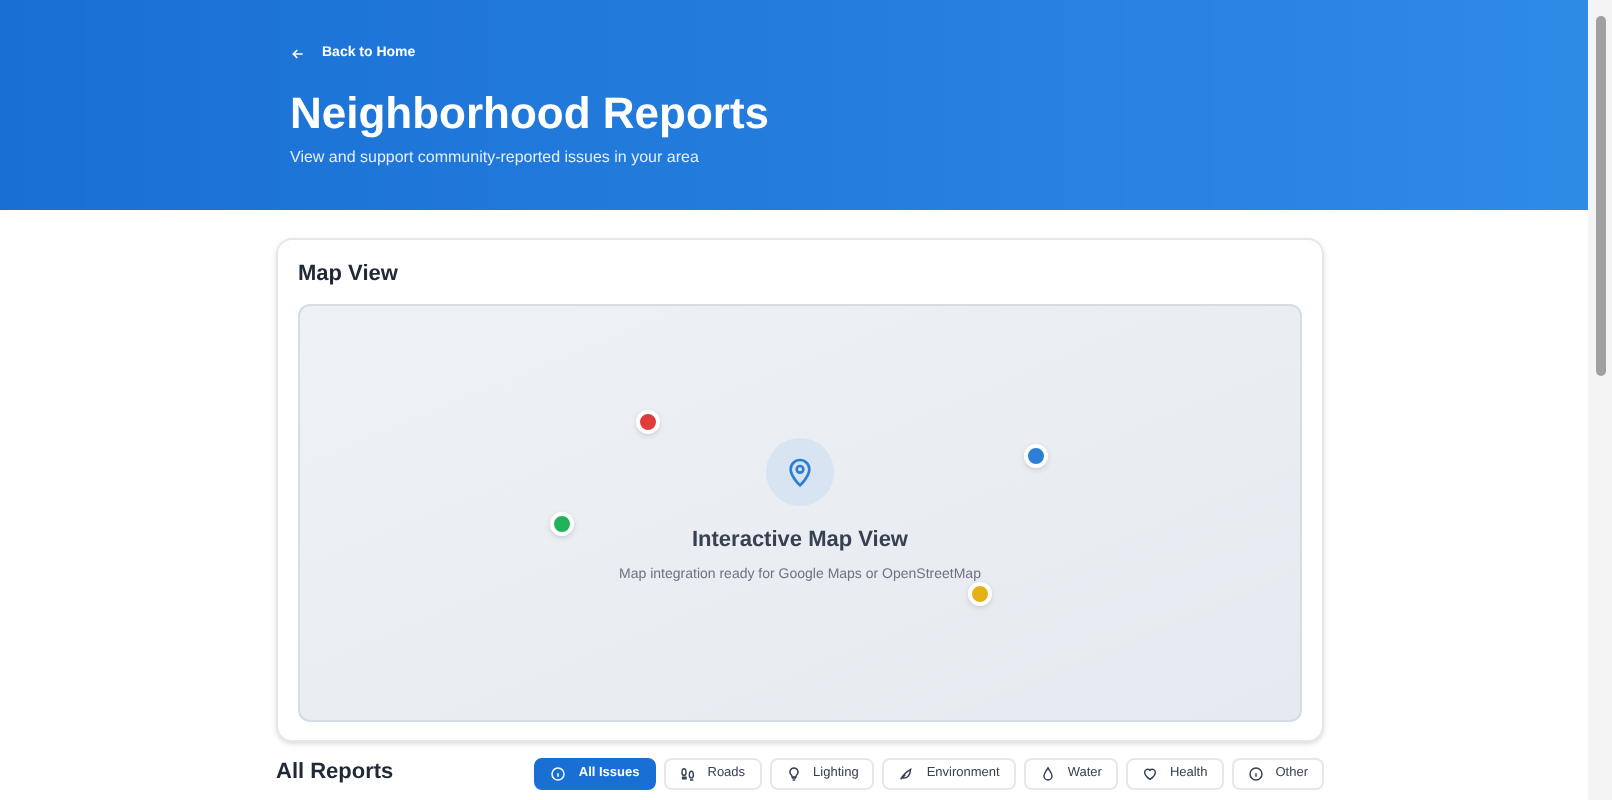  Describe the element at coordinates (1149, 773) in the screenshot. I see `heart-icon` at that location.